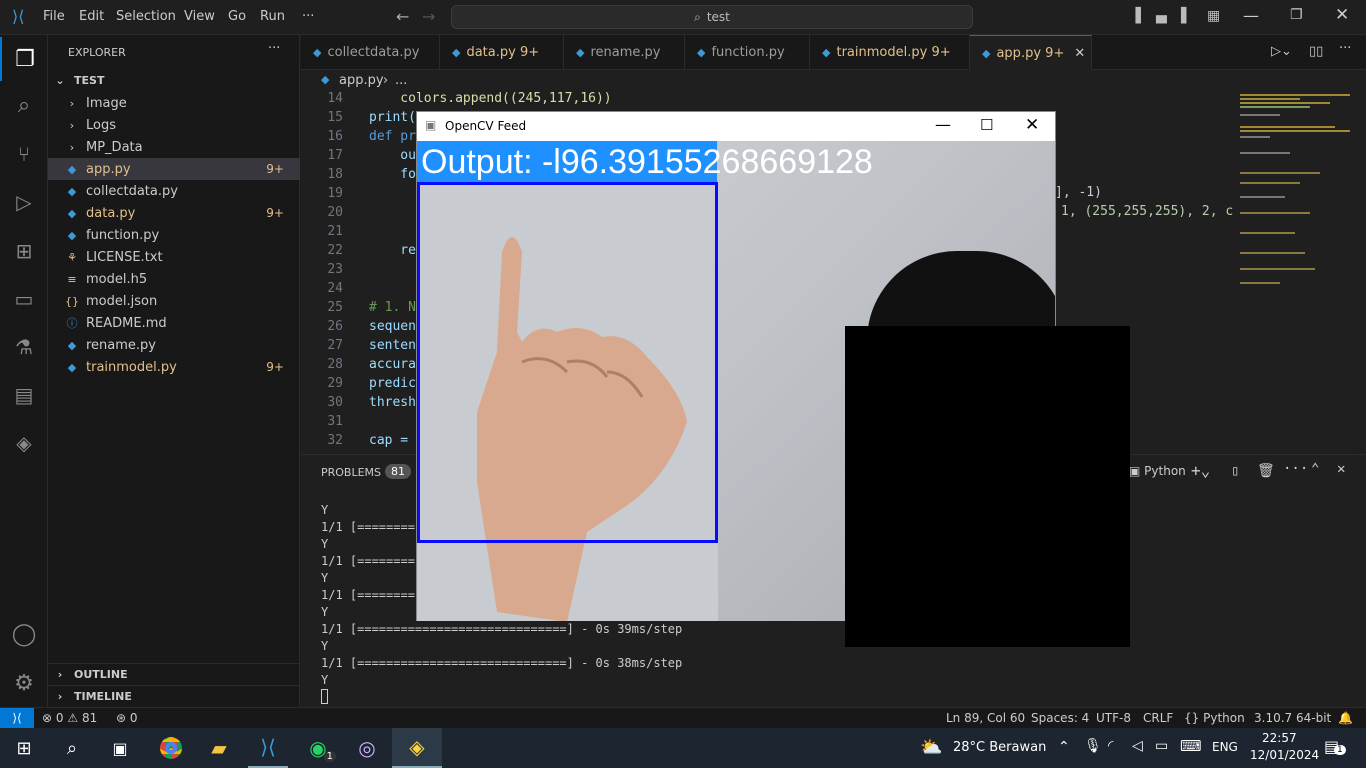 The image size is (1366, 768). I want to click on input-language: ENG, so click(1225, 747).